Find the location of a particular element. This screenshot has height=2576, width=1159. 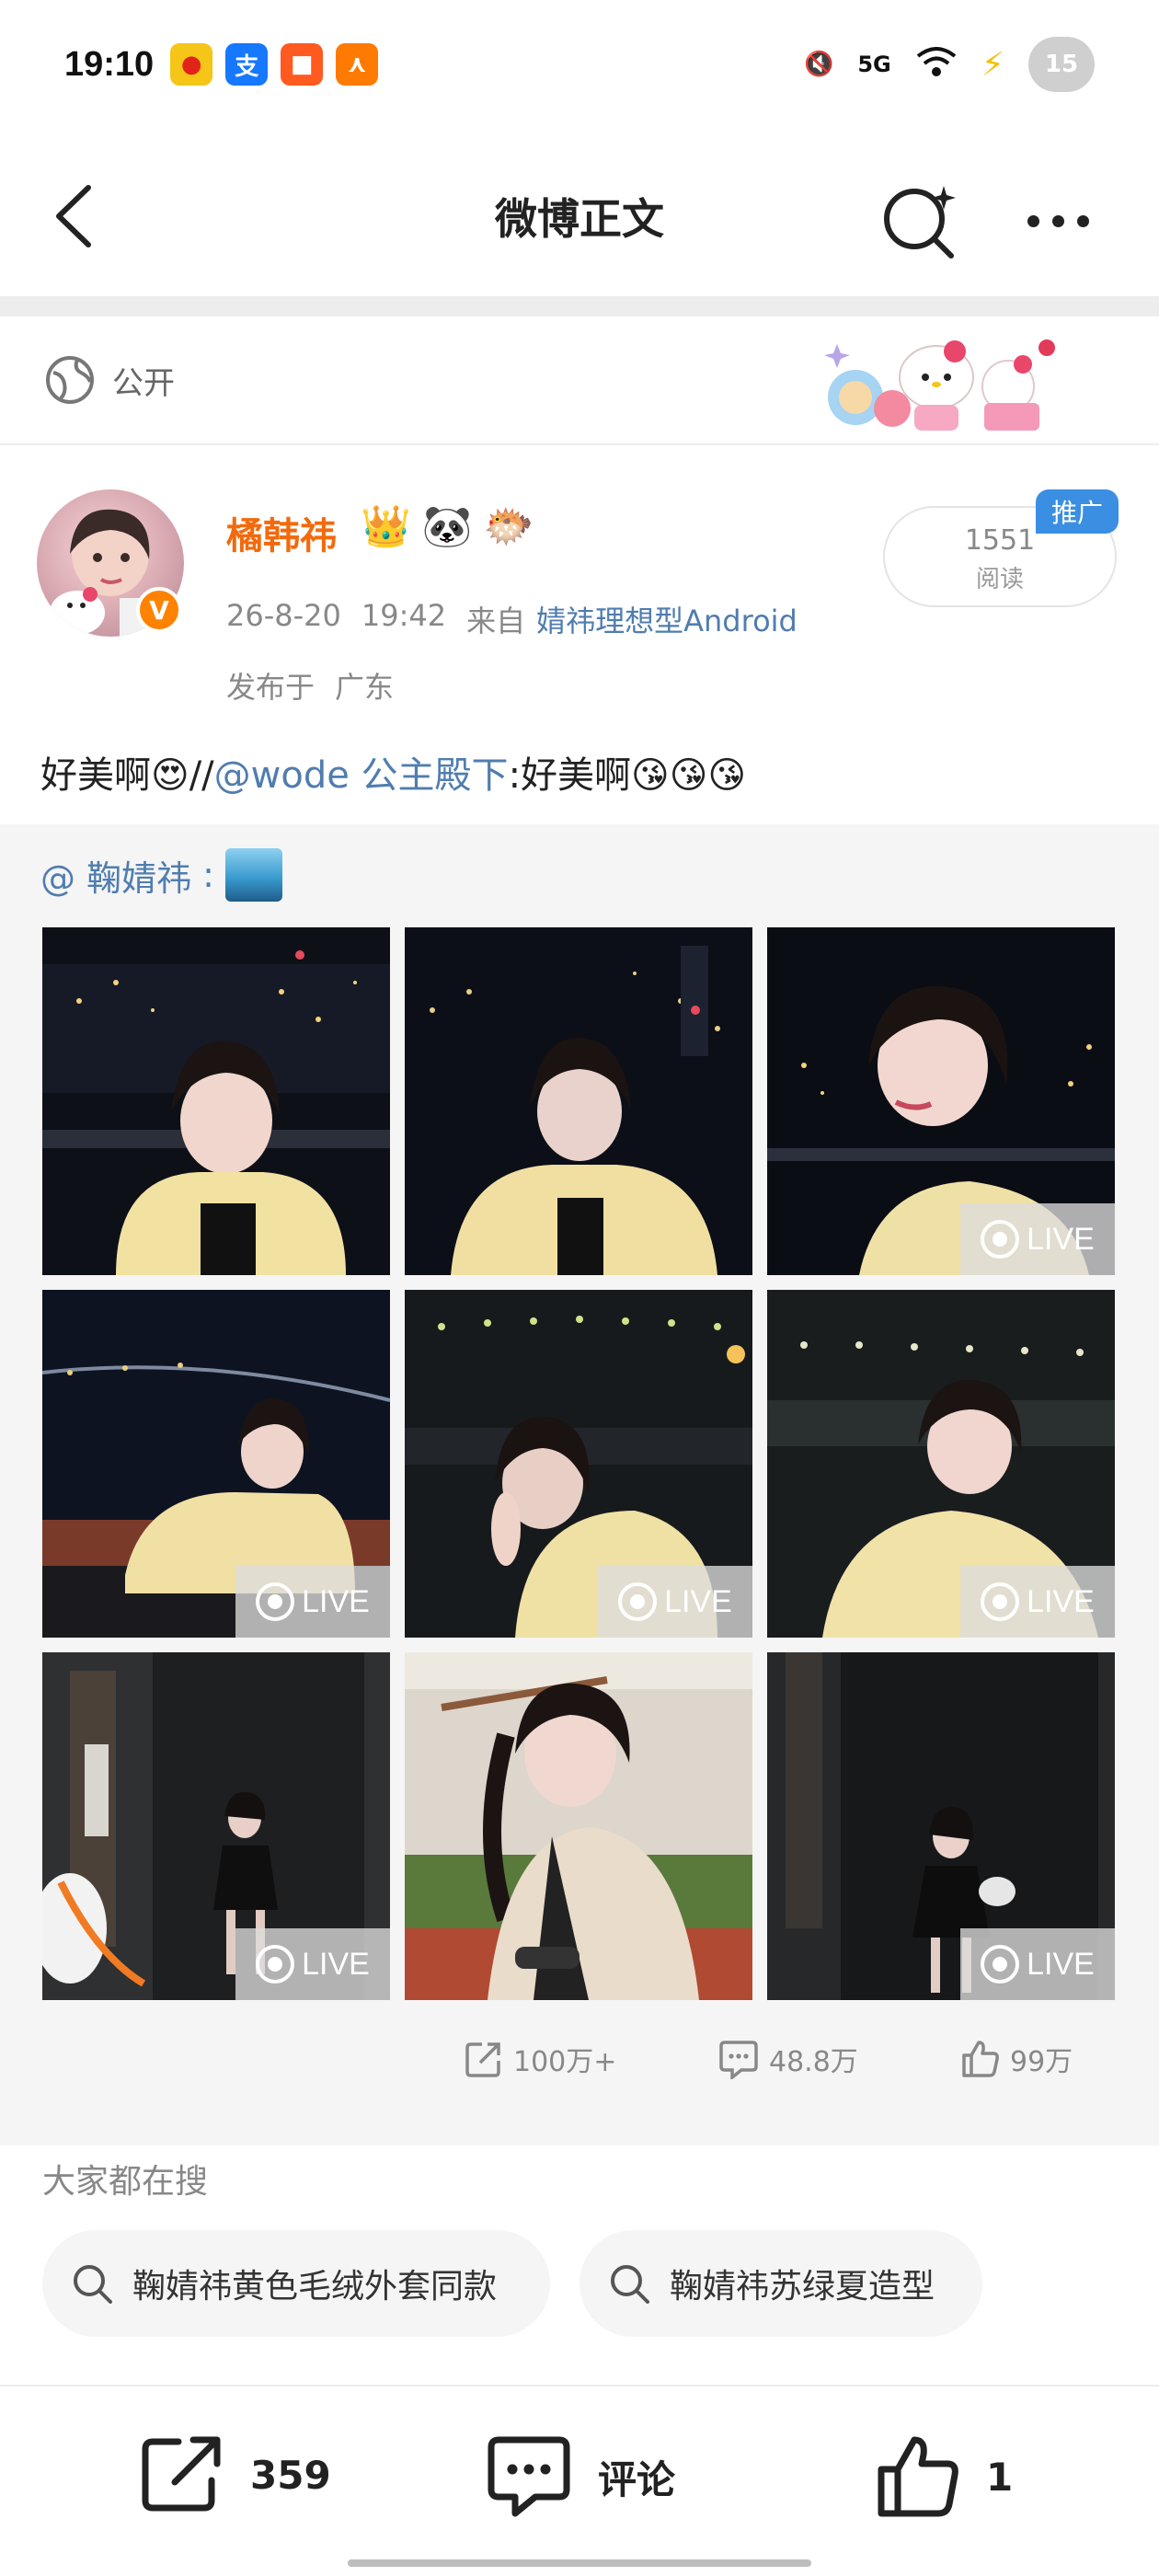

post-time: 19:42 is located at coordinates (404, 615).